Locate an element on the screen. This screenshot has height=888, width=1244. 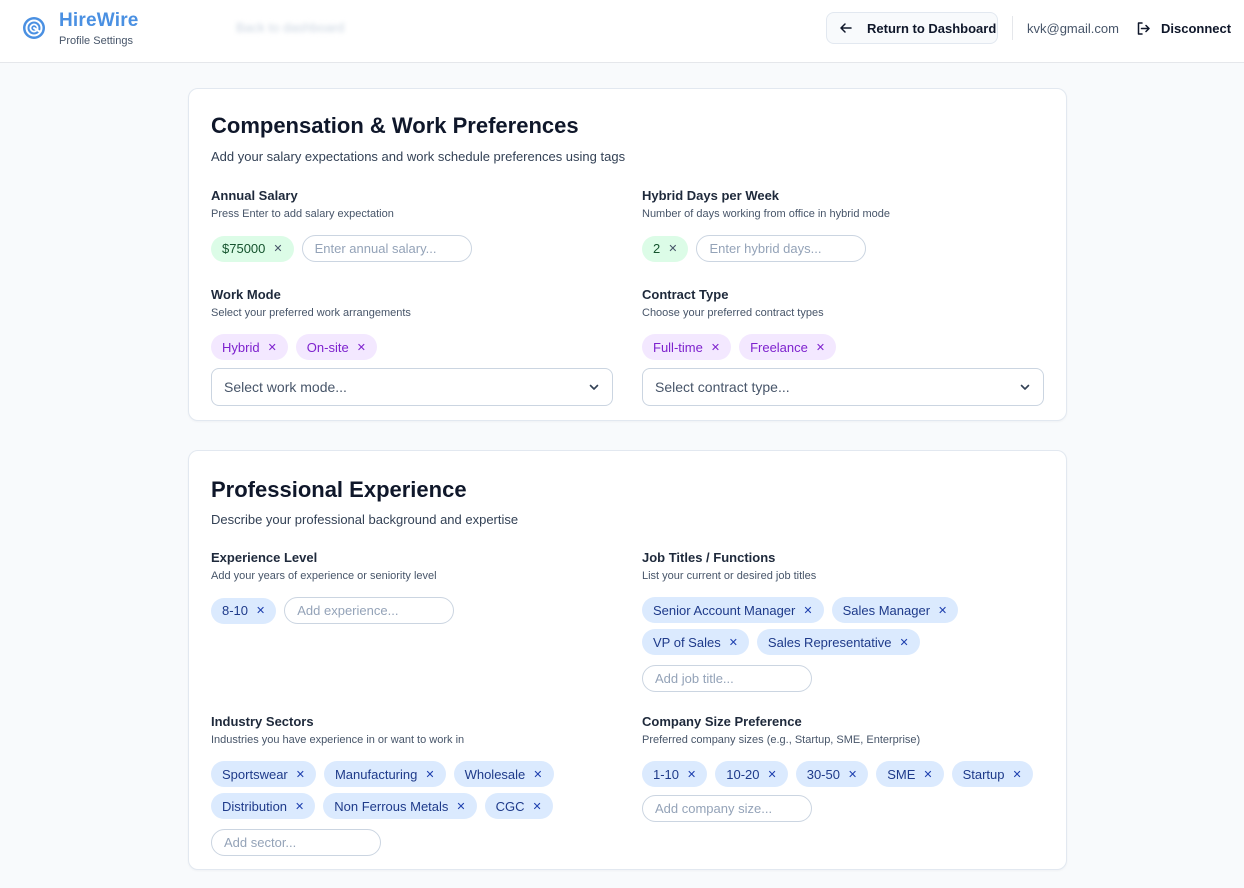
disconnect-button: Disconnect is located at coordinates (1183, 28).